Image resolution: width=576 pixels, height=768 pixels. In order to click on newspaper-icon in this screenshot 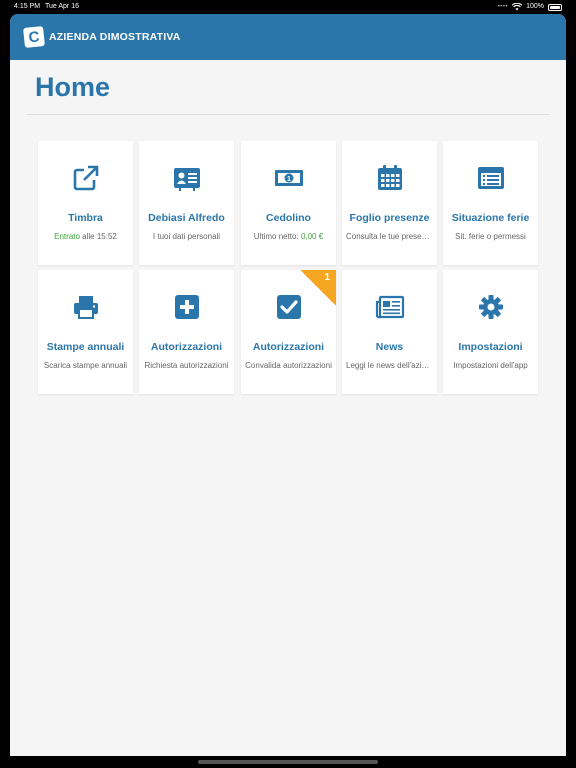, I will do `click(389, 307)`.